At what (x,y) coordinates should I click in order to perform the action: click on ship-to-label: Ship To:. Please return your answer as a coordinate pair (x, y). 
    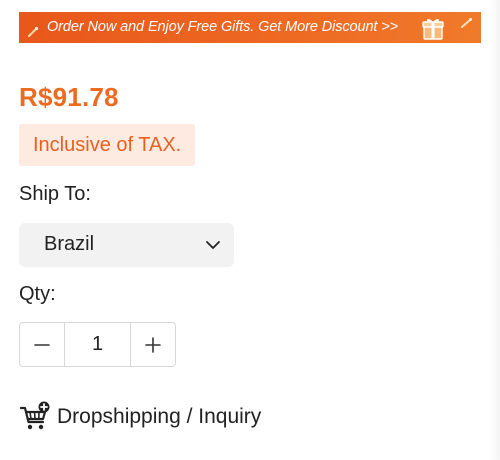
    Looking at the image, I should click on (55, 194).